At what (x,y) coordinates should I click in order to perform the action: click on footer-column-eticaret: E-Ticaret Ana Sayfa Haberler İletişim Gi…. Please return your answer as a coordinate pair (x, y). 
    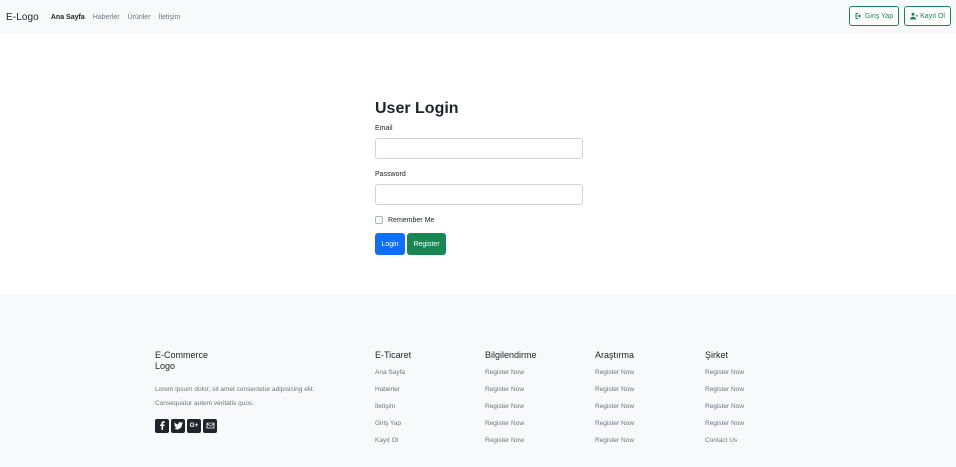
    Looking at the image, I should click on (393, 402).